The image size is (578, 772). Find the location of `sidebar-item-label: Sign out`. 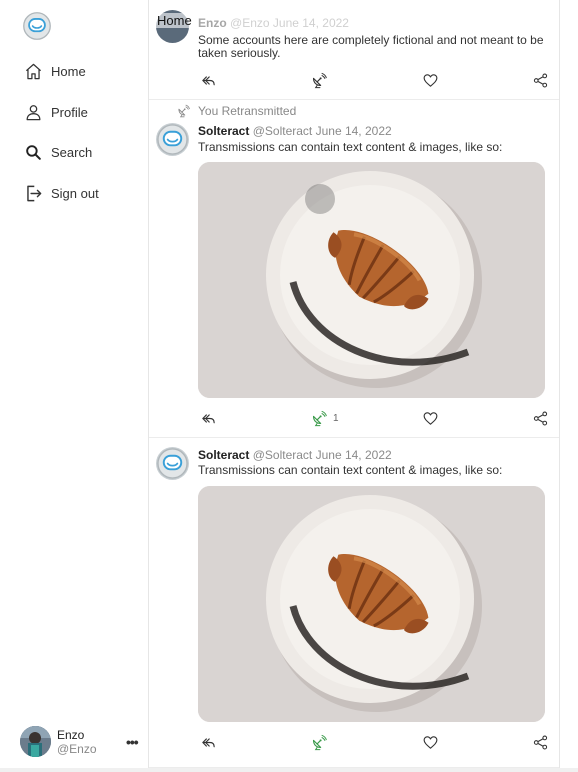

sidebar-item-label: Sign out is located at coordinates (75, 193).